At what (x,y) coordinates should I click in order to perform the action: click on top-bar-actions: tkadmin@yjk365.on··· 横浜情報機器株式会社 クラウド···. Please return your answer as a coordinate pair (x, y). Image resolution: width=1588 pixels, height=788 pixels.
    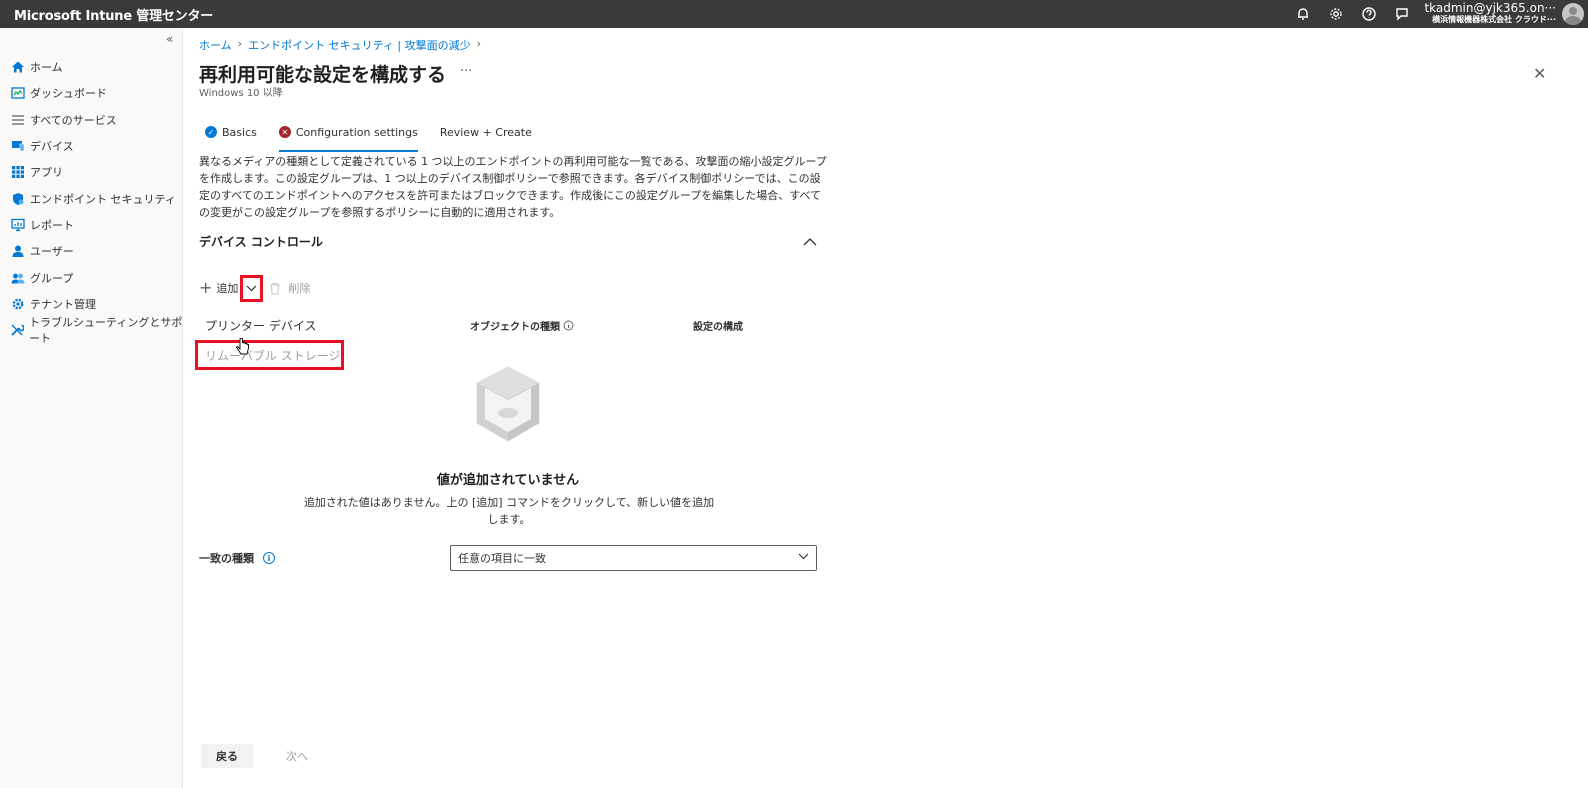
    Looking at the image, I should click on (1437, 14).